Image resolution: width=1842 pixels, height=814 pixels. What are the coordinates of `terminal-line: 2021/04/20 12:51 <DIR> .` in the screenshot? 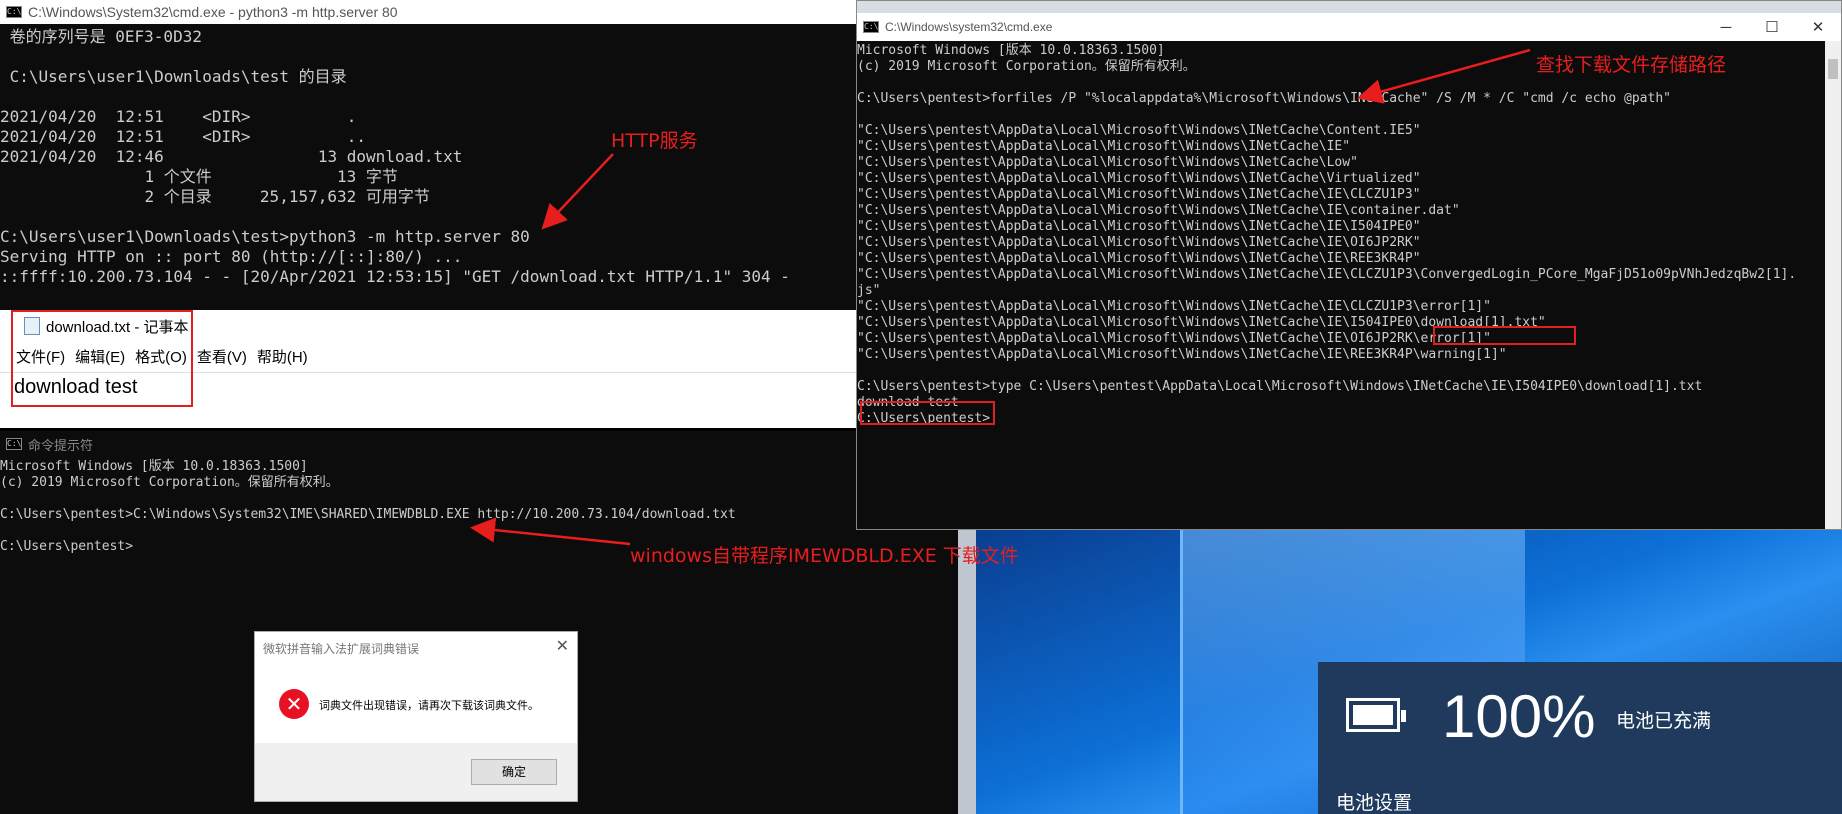 It's located at (178, 116).